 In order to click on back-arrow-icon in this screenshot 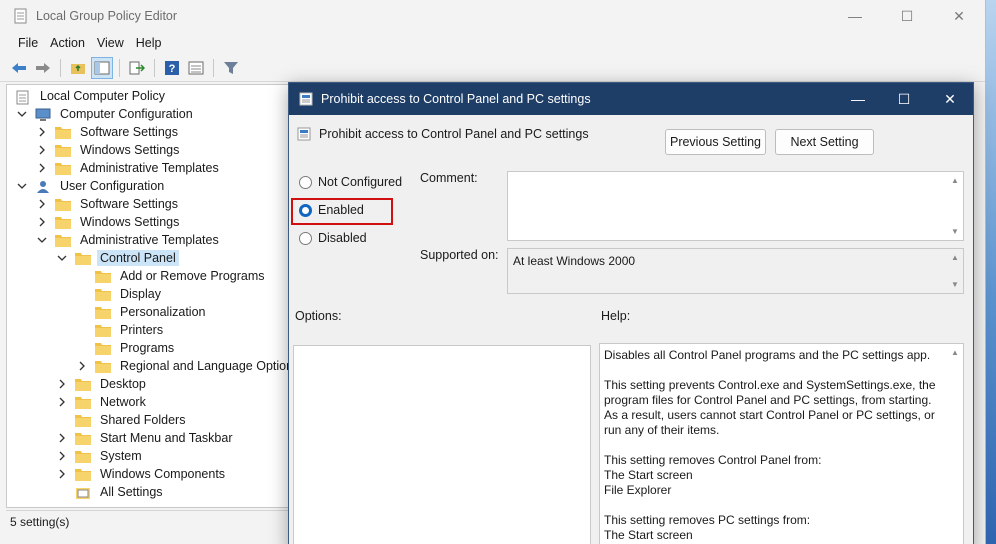, I will do `click(19, 68)`.